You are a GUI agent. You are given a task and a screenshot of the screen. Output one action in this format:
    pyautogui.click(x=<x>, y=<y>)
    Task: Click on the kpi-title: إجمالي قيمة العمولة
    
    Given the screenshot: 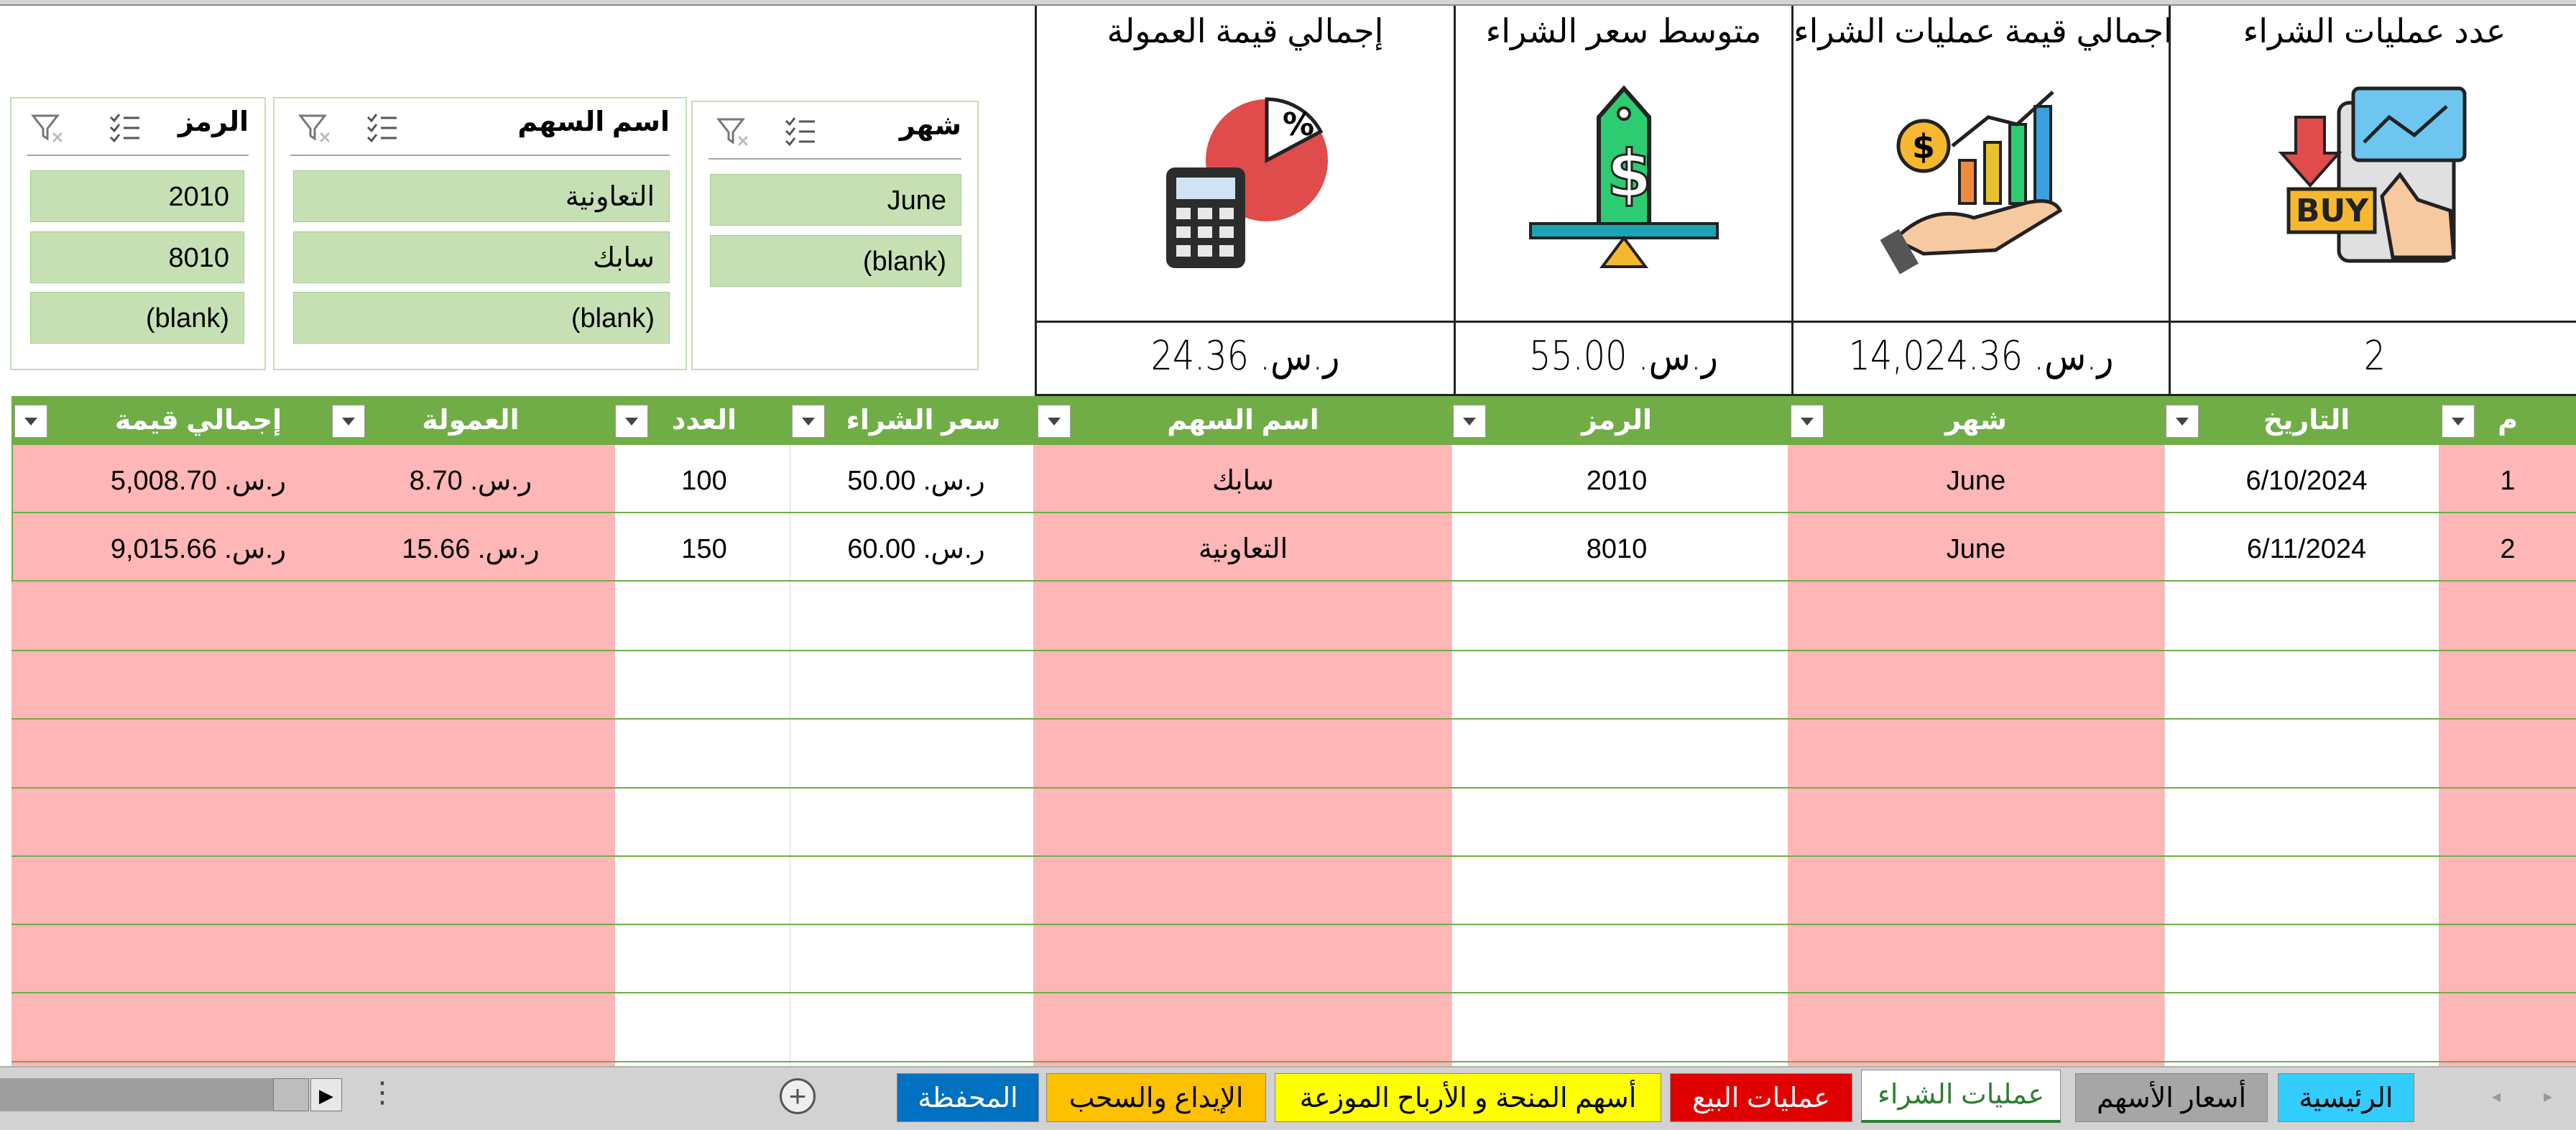 What is the action you would take?
    pyautogui.click(x=1245, y=31)
    